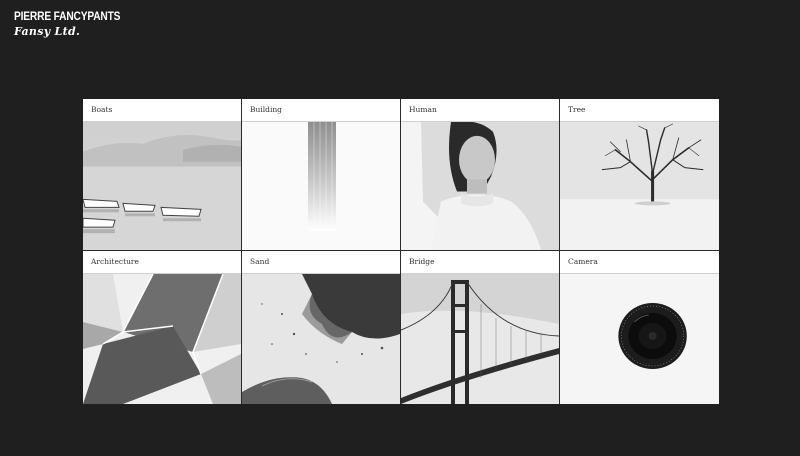 The width and height of the screenshot is (800, 456). What do you see at coordinates (162, 186) in the screenshot?
I see `boats-photo` at bounding box center [162, 186].